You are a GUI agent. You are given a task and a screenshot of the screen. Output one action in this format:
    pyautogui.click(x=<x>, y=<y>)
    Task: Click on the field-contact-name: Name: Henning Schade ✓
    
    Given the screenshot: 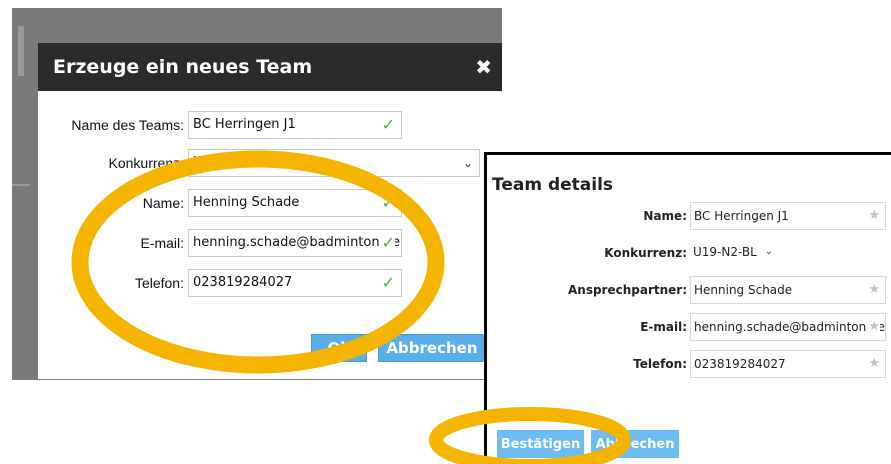 What is the action you would take?
    pyautogui.click(x=270, y=203)
    